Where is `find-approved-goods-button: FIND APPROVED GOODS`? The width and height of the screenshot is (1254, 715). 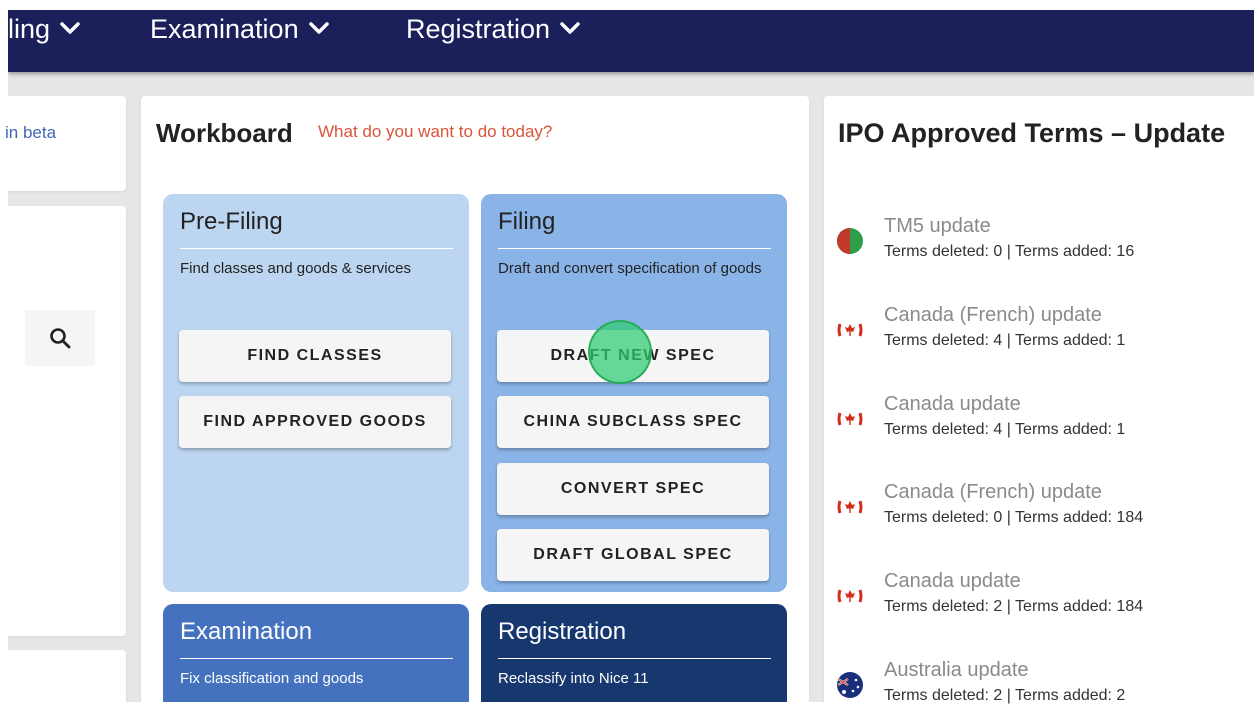
find-approved-goods-button: FIND APPROVED GOODS is located at coordinates (315, 422).